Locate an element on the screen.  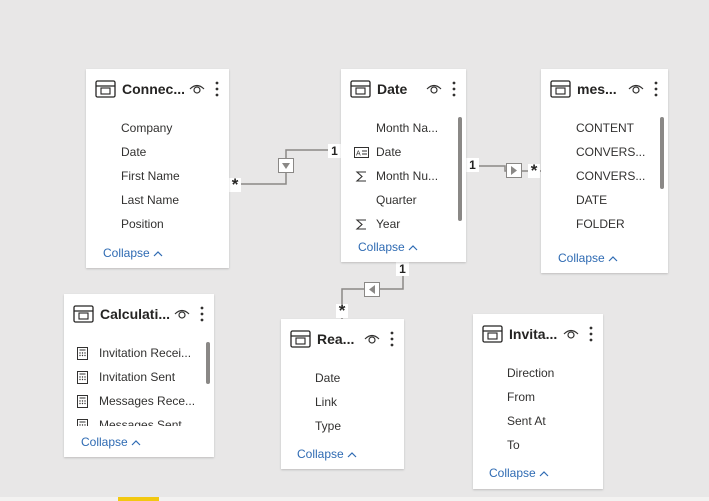
field-name: CONTENT is located at coordinates (605, 128).